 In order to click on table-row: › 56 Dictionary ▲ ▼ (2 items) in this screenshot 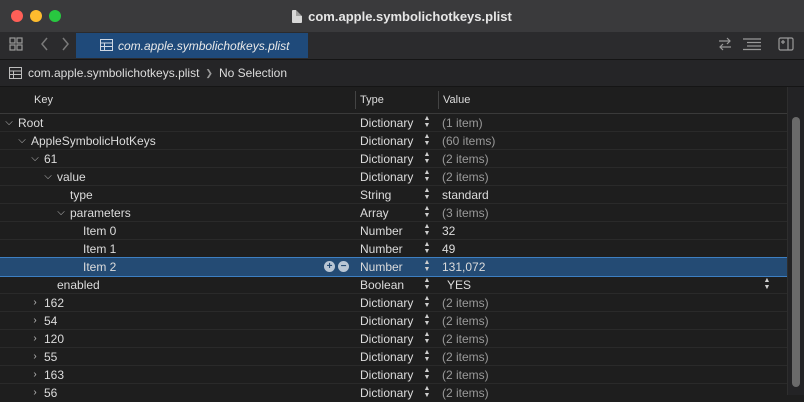, I will do `click(393, 393)`.